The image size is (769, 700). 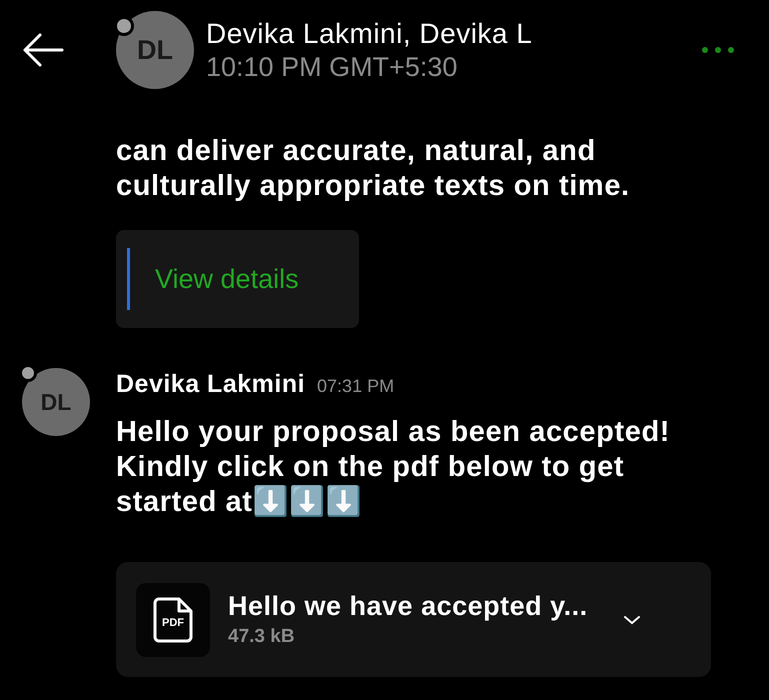 I want to click on view-details-link: View details, so click(x=237, y=279).